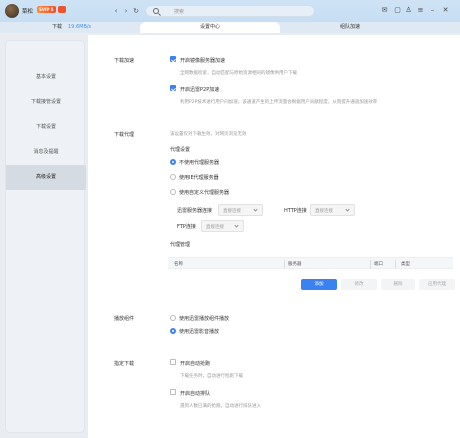 The height and width of the screenshot is (438, 460). I want to click on tab-team-accel: 组队加速, so click(350, 27).